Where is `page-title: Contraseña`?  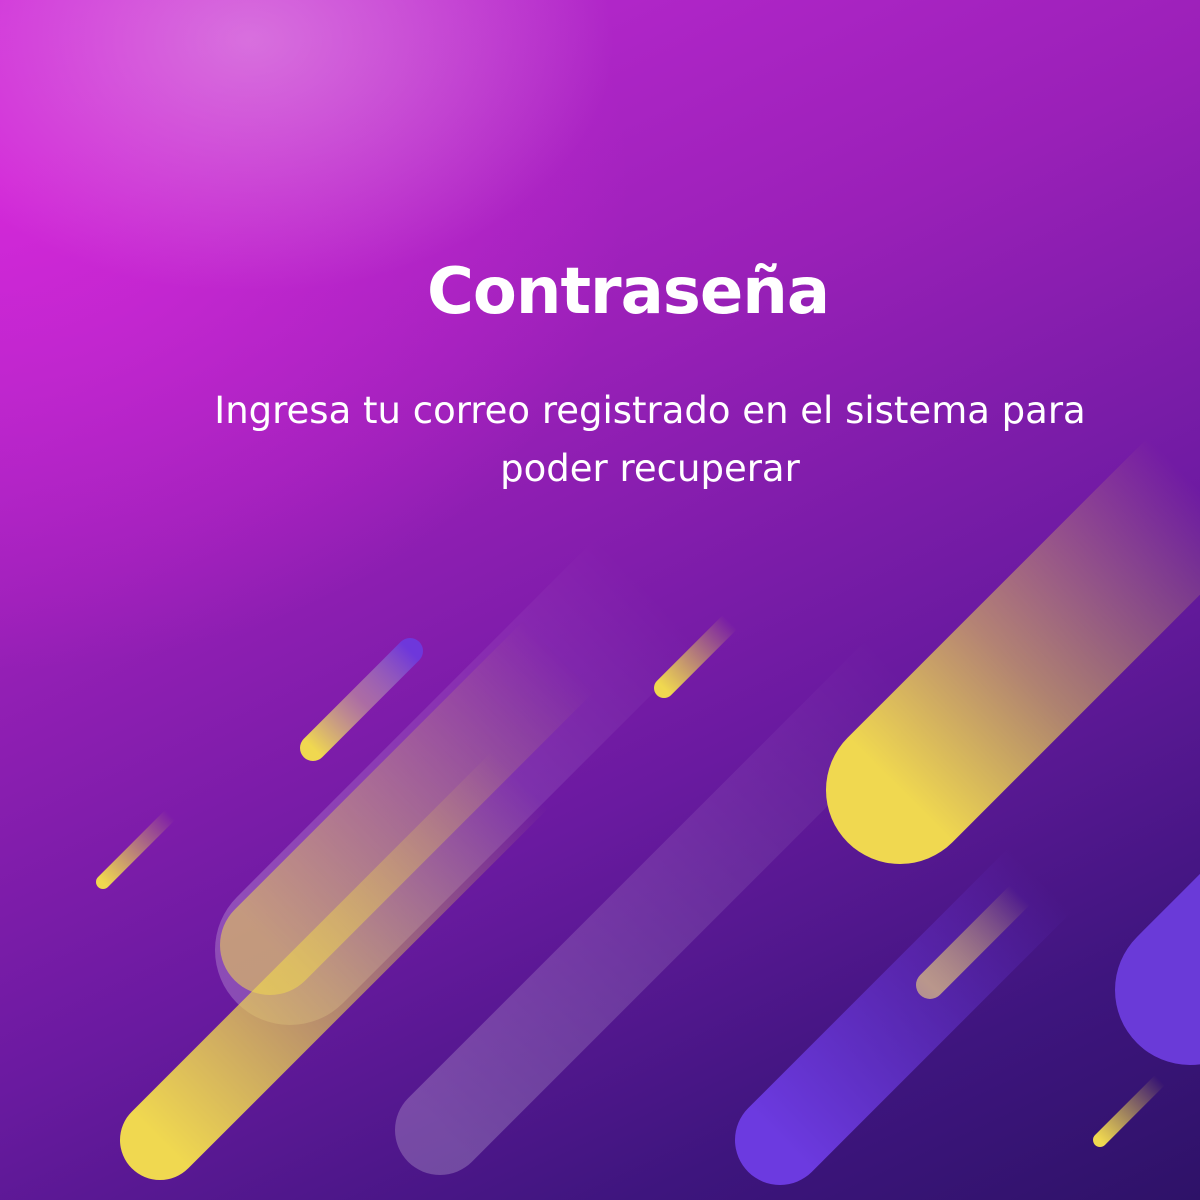 page-title: Contraseña is located at coordinates (628, 292).